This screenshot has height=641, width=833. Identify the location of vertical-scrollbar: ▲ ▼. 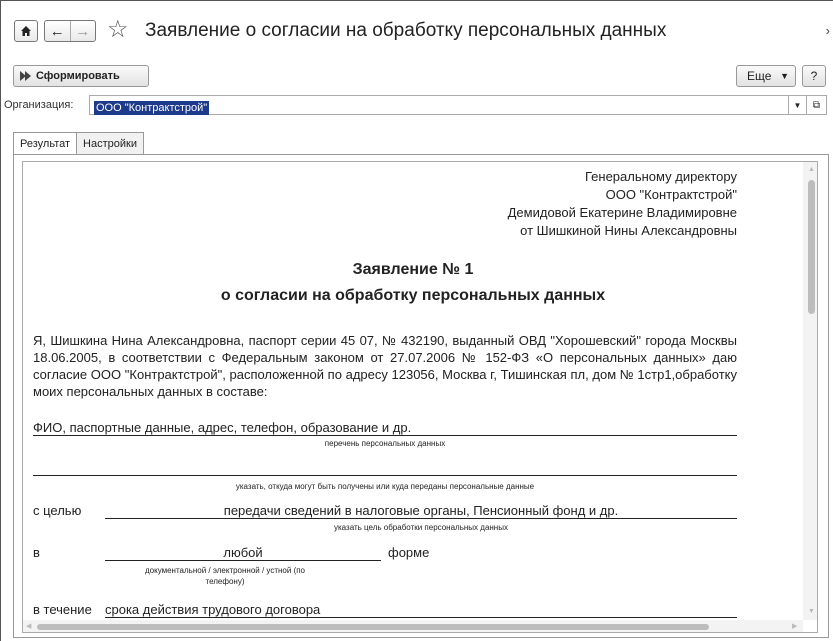
(810, 391).